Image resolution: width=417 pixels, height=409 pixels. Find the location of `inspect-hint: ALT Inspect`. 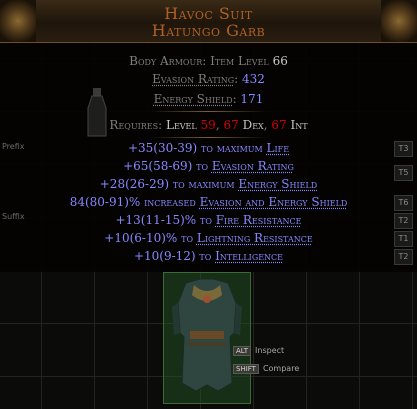

inspect-hint: ALT Inspect is located at coordinates (258, 351).